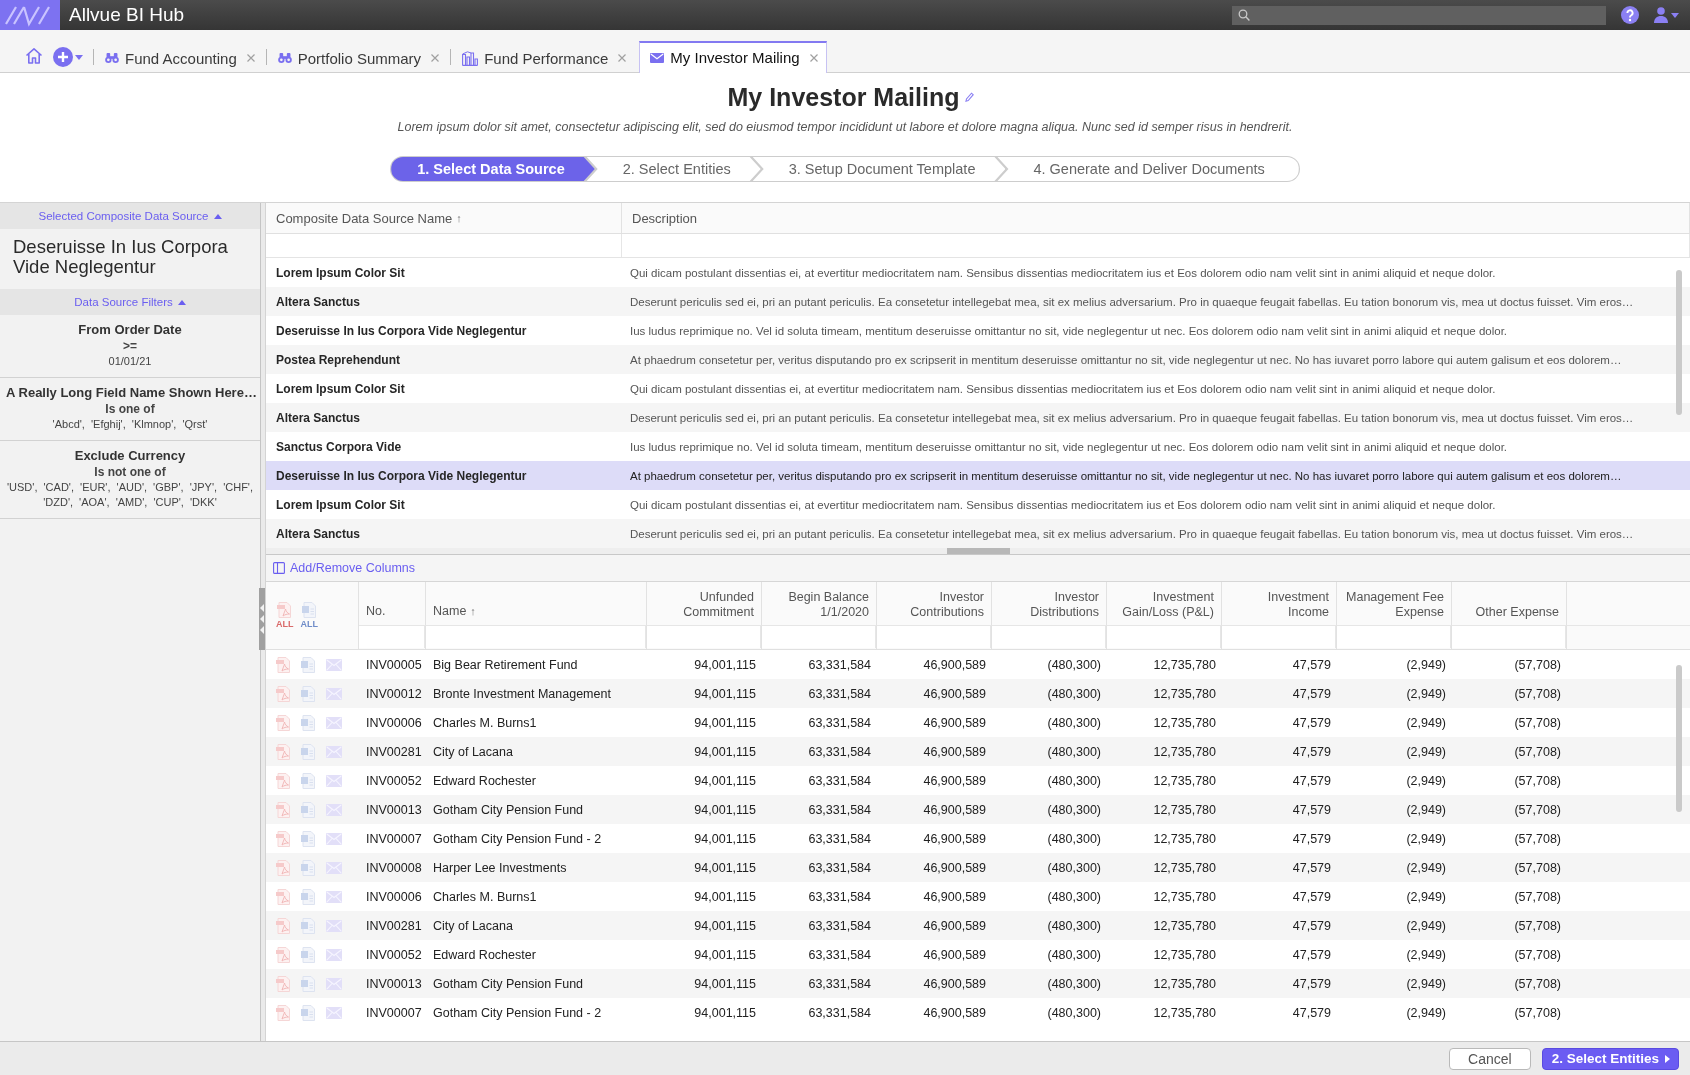  What do you see at coordinates (725, 751) in the screenshot?
I see `table-cell-text: 94,001,115` at bounding box center [725, 751].